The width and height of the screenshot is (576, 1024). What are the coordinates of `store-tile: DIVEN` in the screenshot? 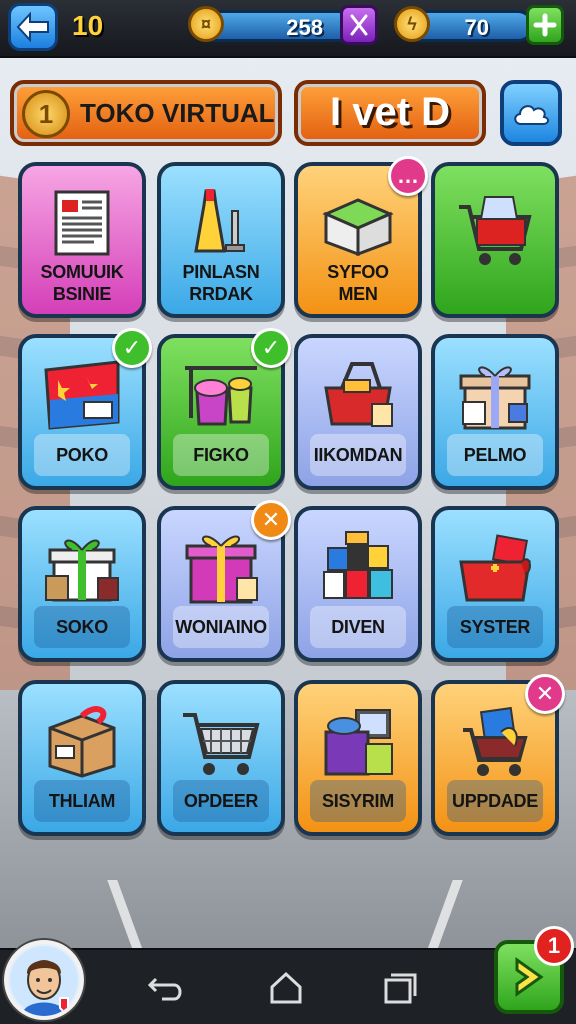 It's located at (358, 584).